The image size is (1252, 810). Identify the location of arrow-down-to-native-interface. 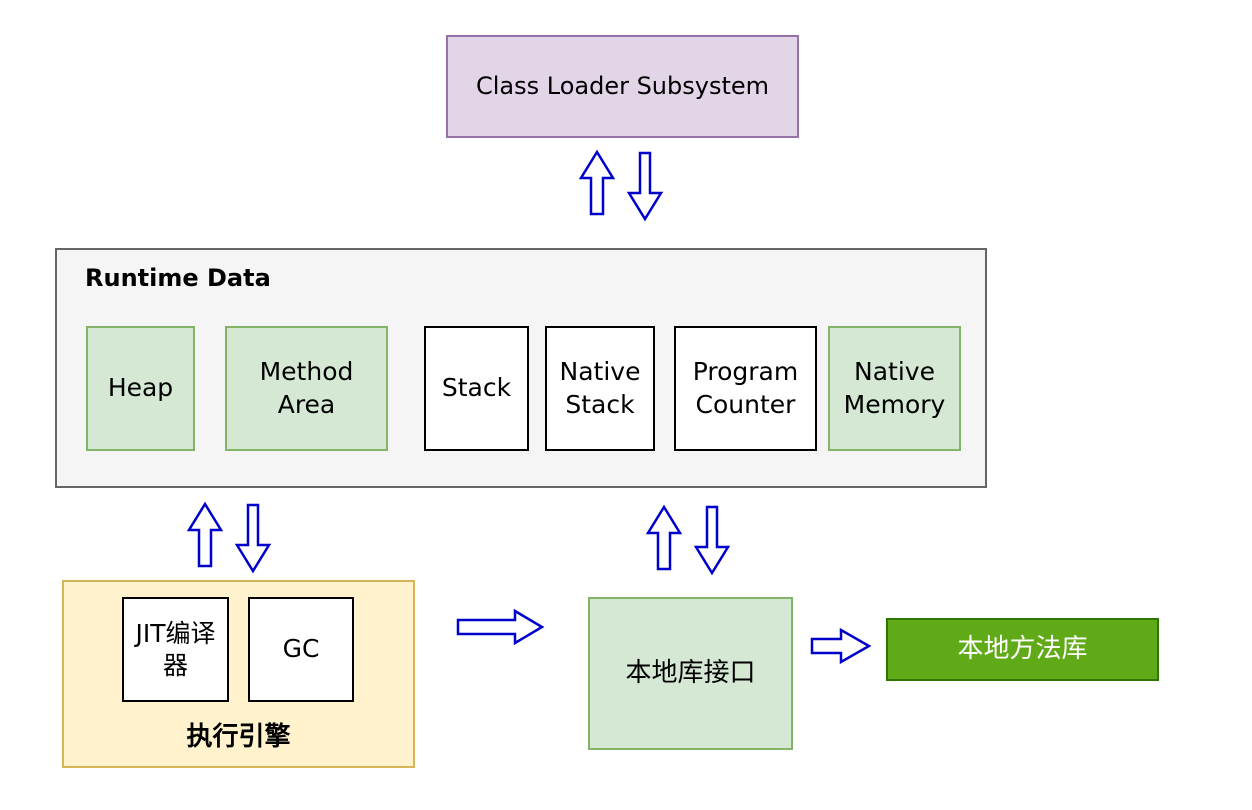
(712, 540).